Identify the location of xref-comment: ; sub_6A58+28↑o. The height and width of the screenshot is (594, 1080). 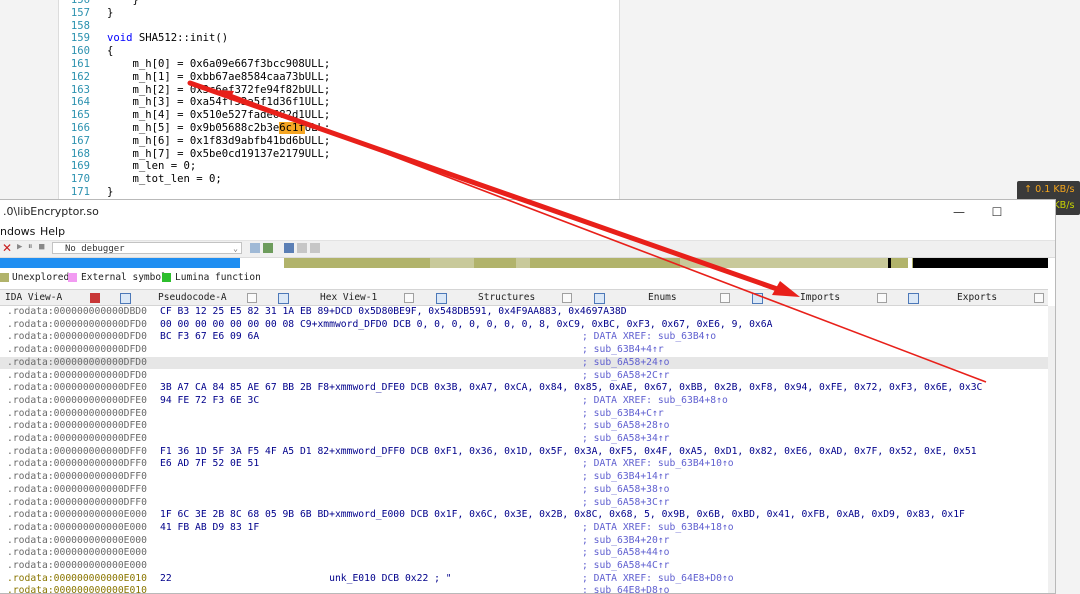
(626, 426).